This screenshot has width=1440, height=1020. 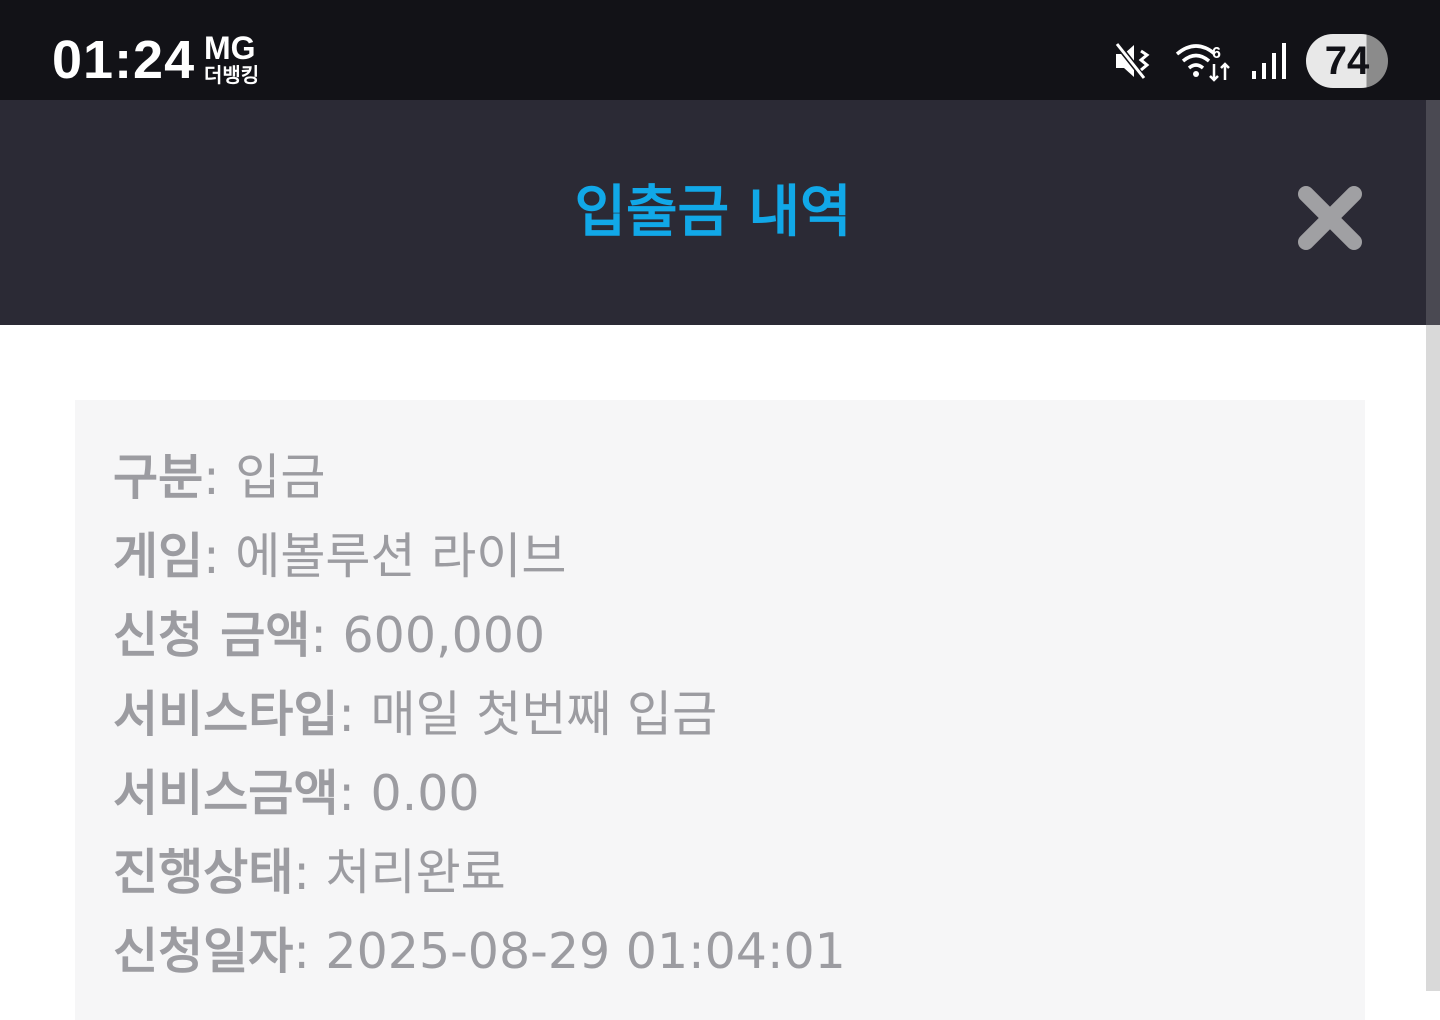 I want to click on detail-row-date: 신청일자: 2025-08-29 01:04:01, so click(x=479, y=951).